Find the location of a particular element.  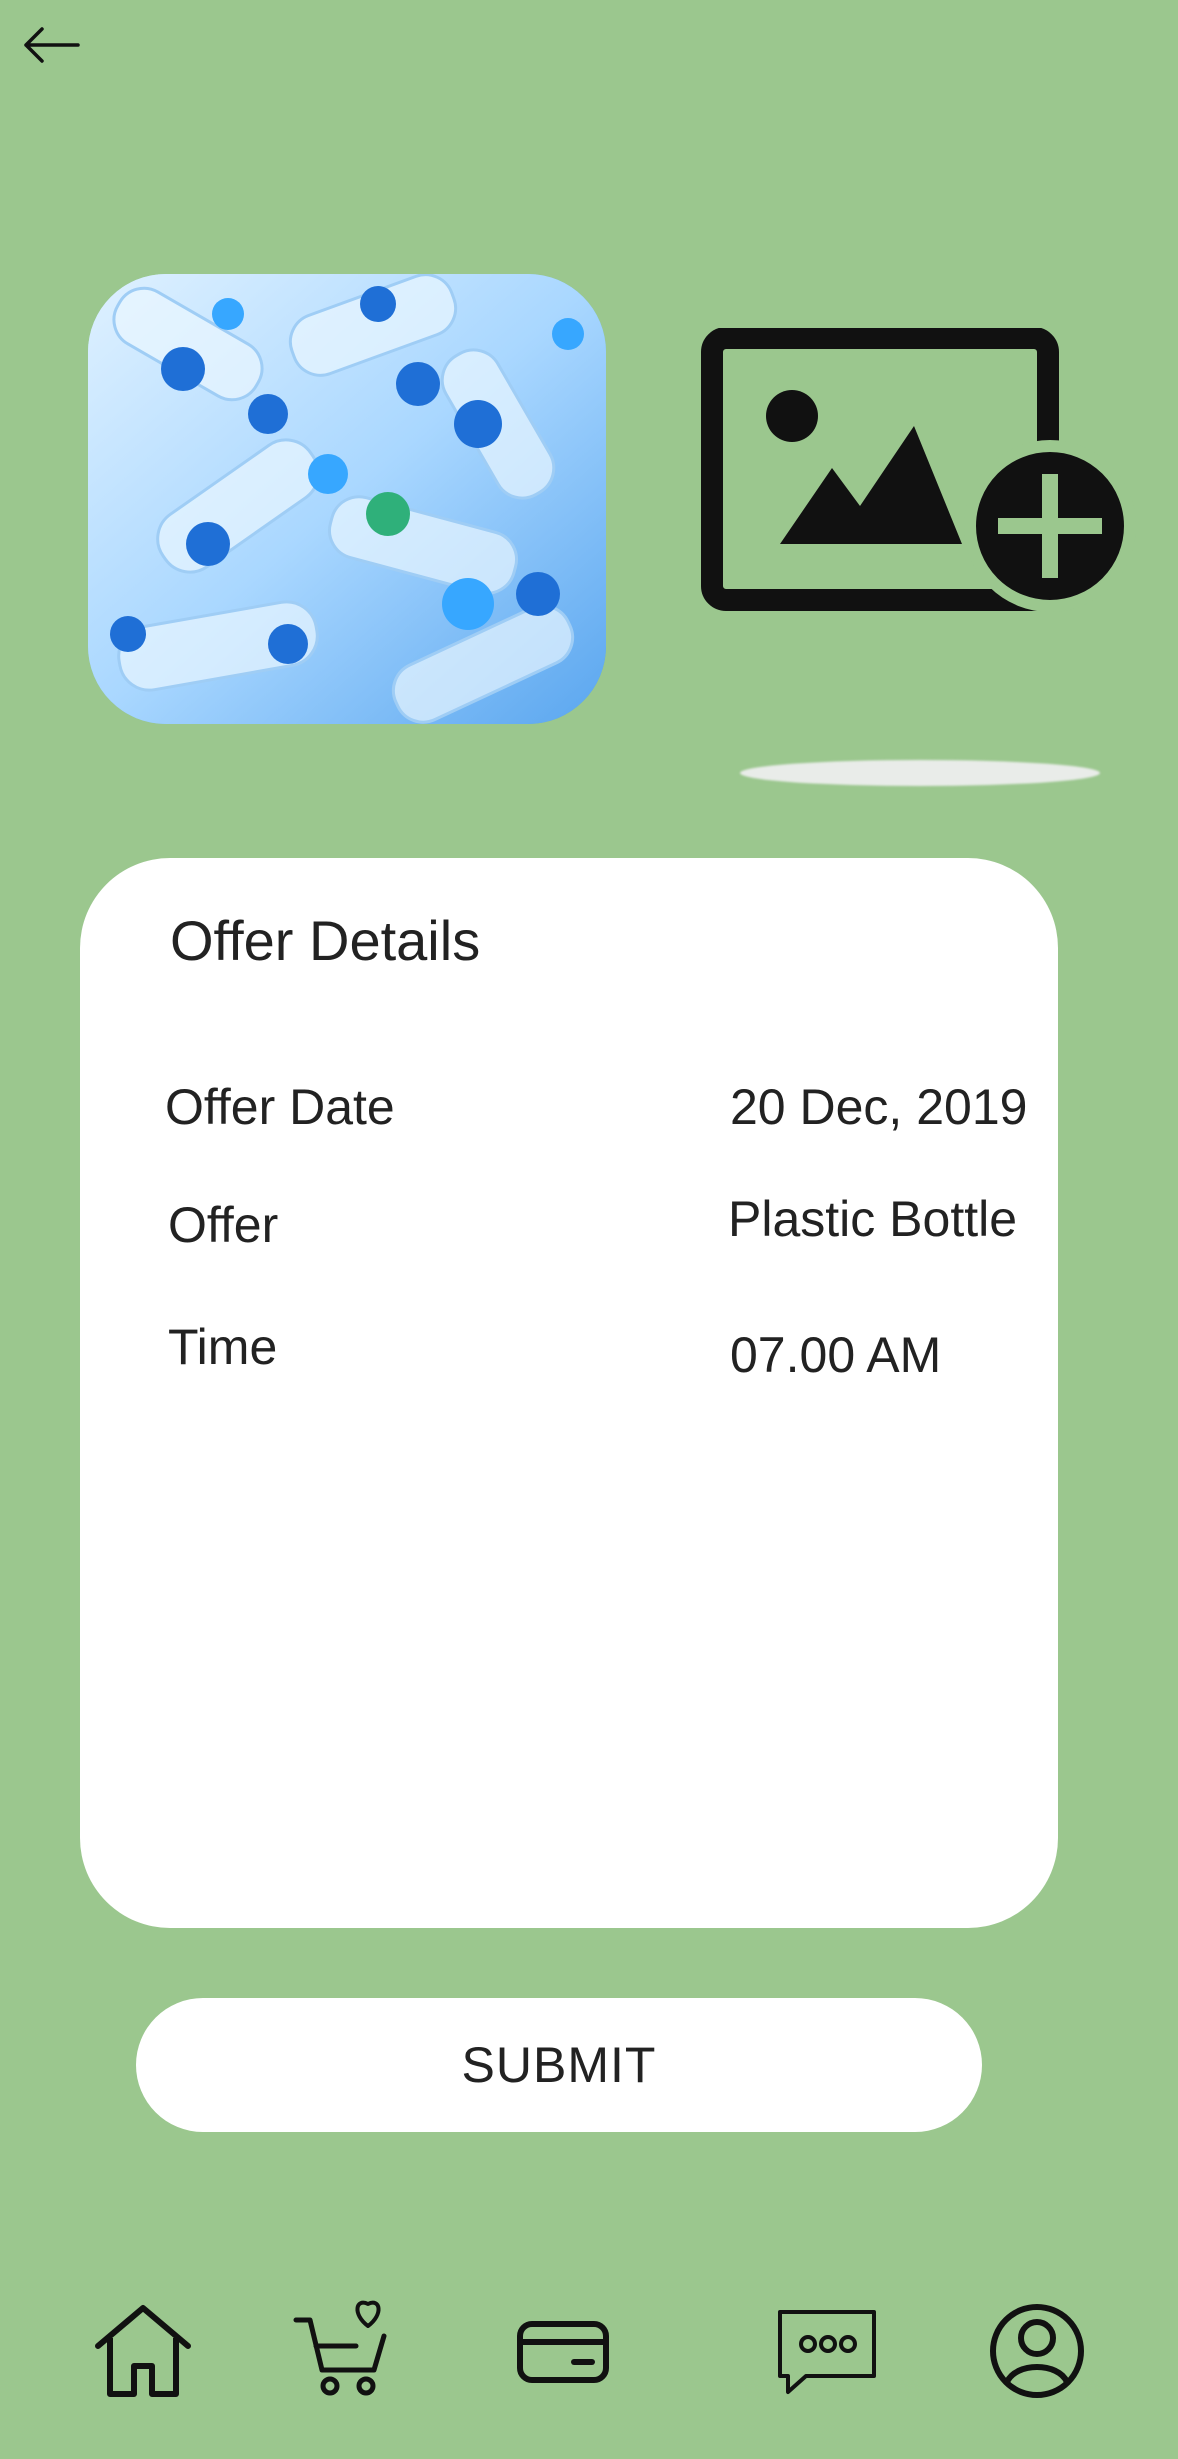

product-photo is located at coordinates (347, 499).